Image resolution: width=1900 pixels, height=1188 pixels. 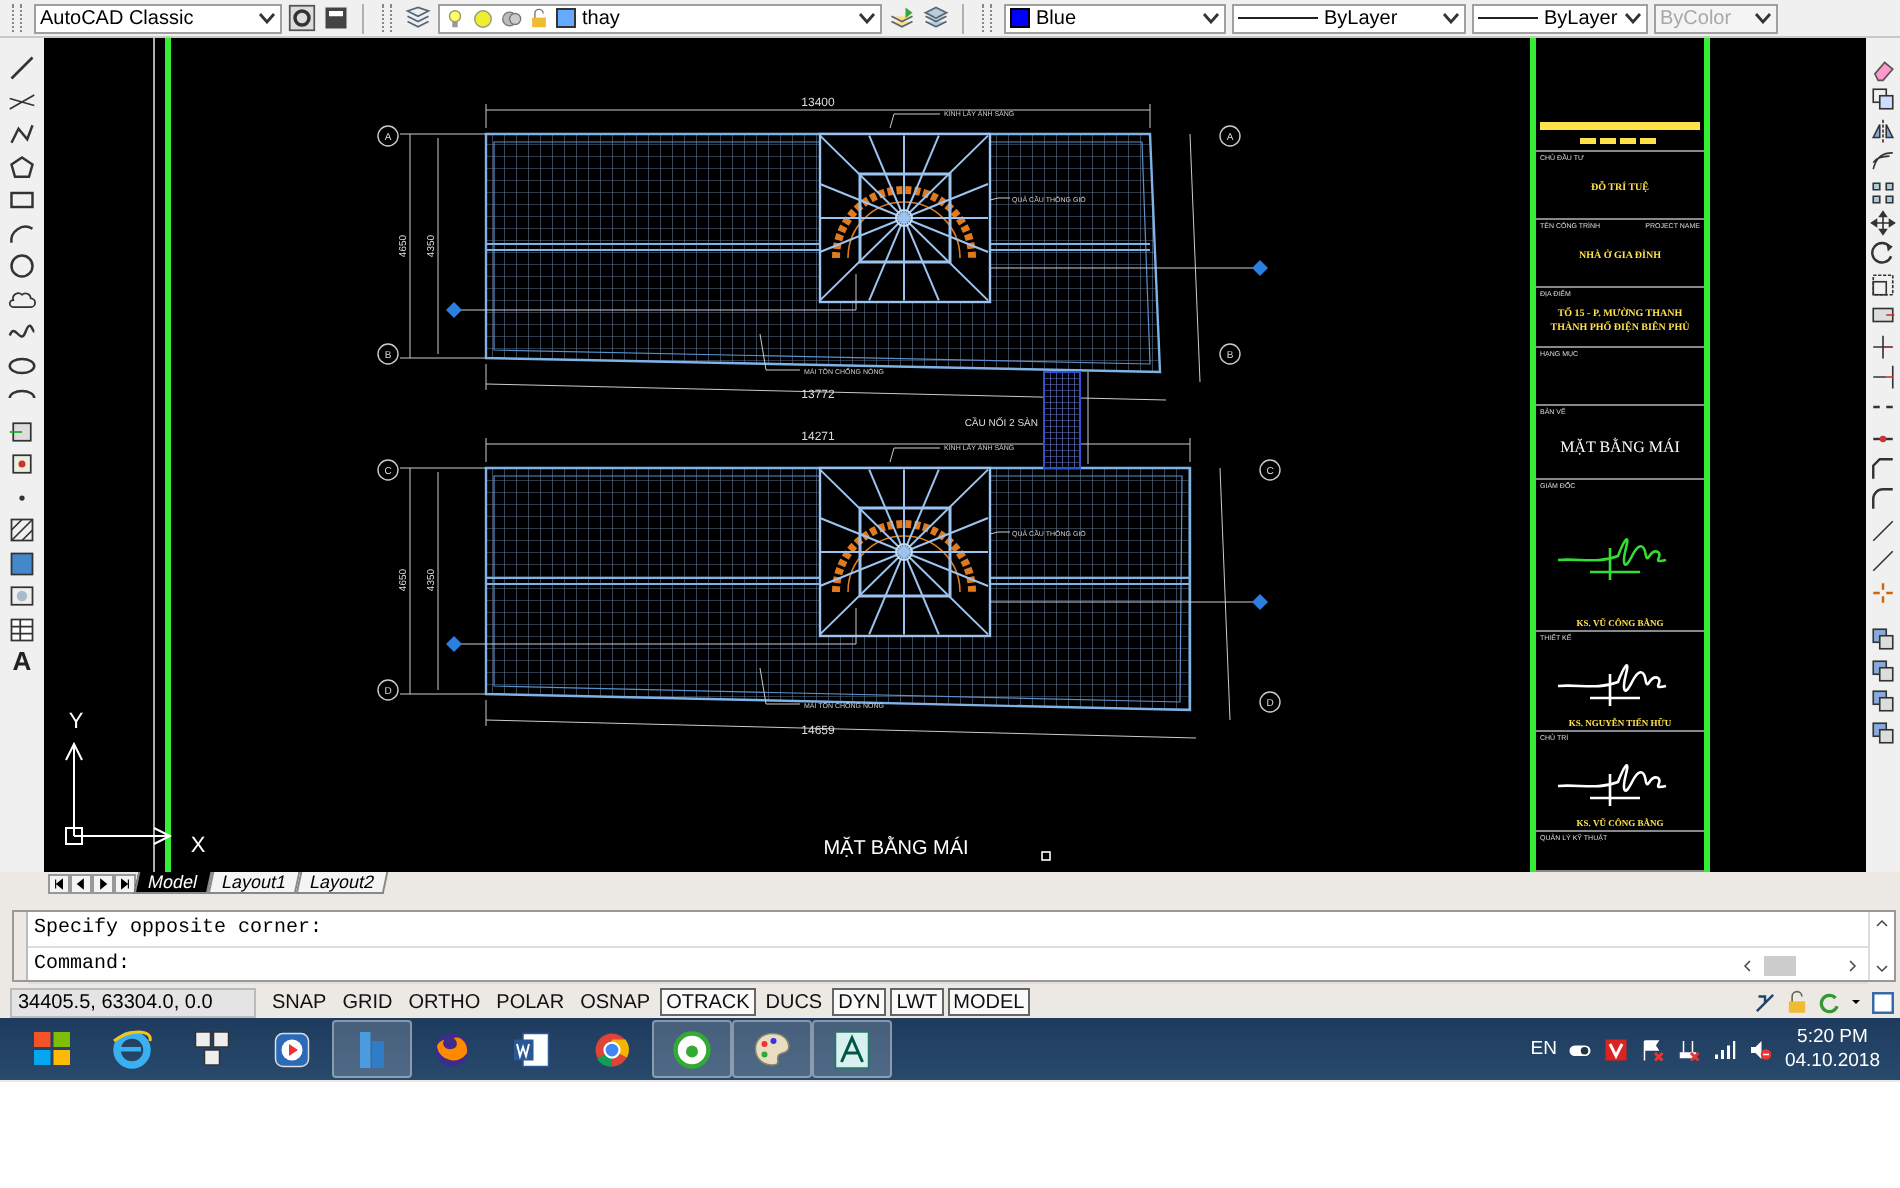 I want to click on text-tool: A, so click(x=22, y=662).